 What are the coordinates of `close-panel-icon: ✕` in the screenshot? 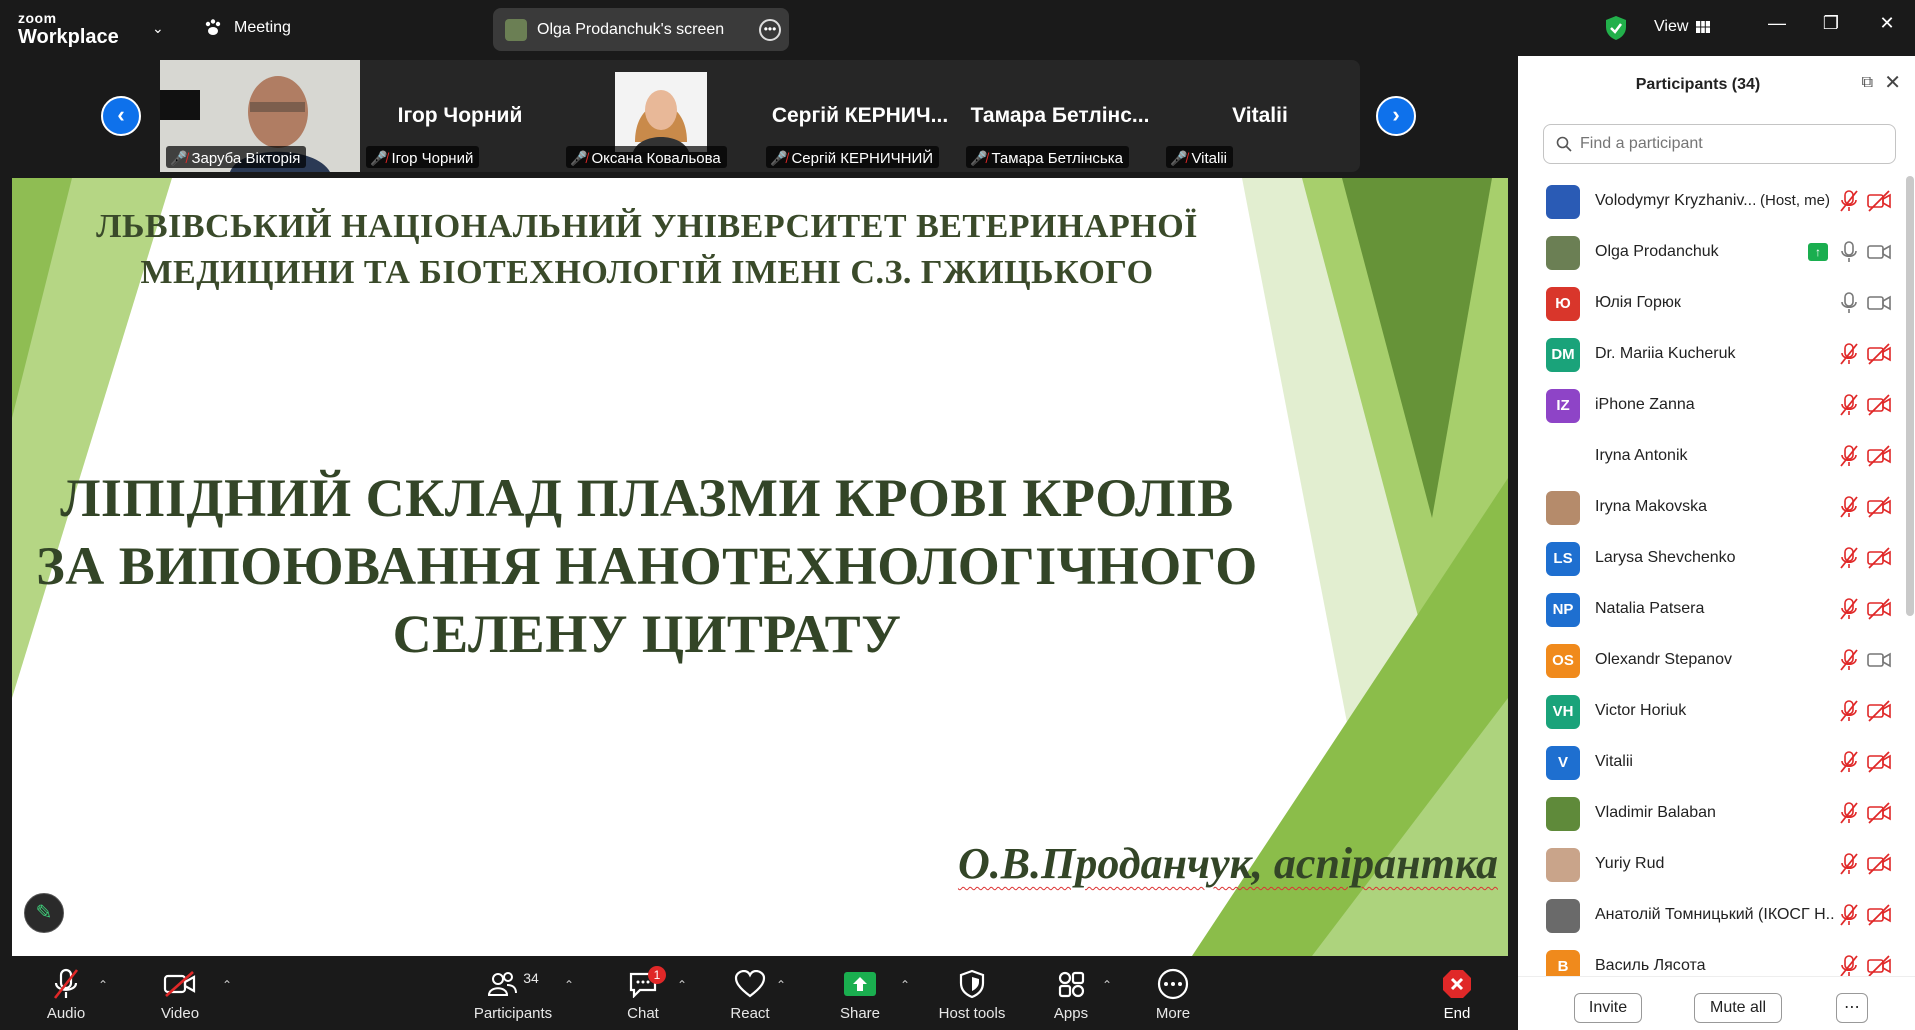 It's located at (1892, 82).